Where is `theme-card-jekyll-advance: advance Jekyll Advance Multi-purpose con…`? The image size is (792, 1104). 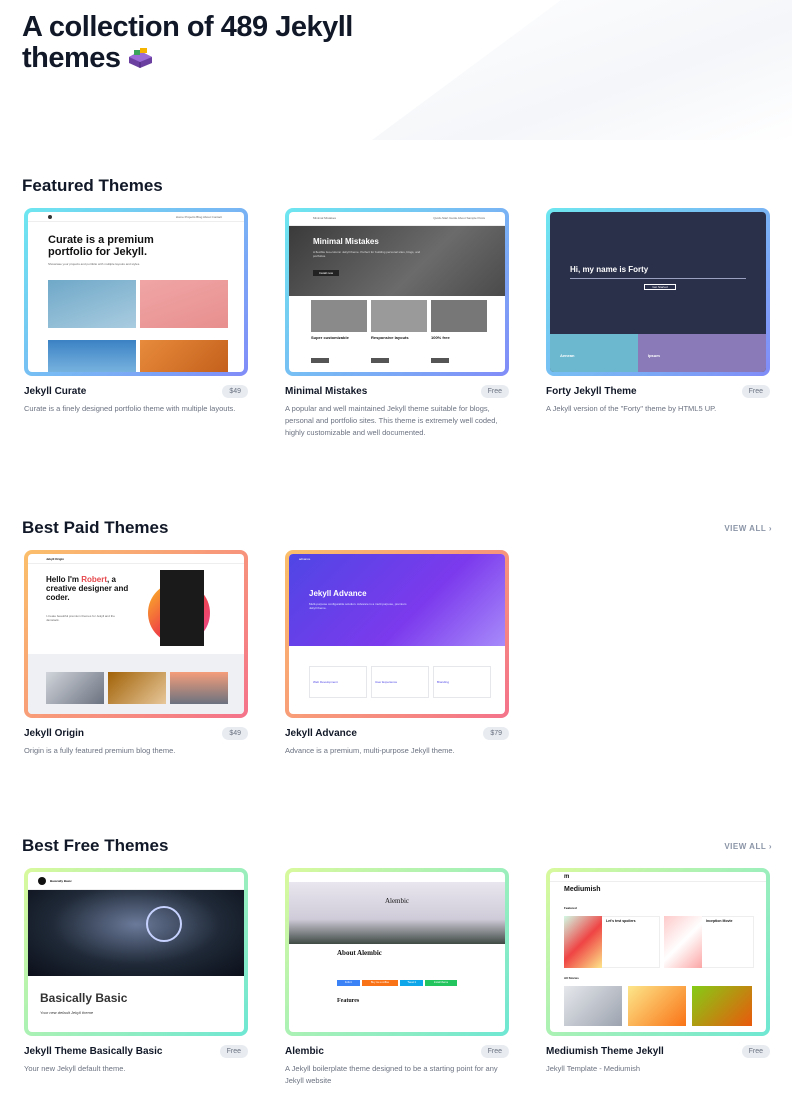
theme-card-jekyll-advance: advance Jekyll Advance Multi-purpose con… is located at coordinates (397, 652).